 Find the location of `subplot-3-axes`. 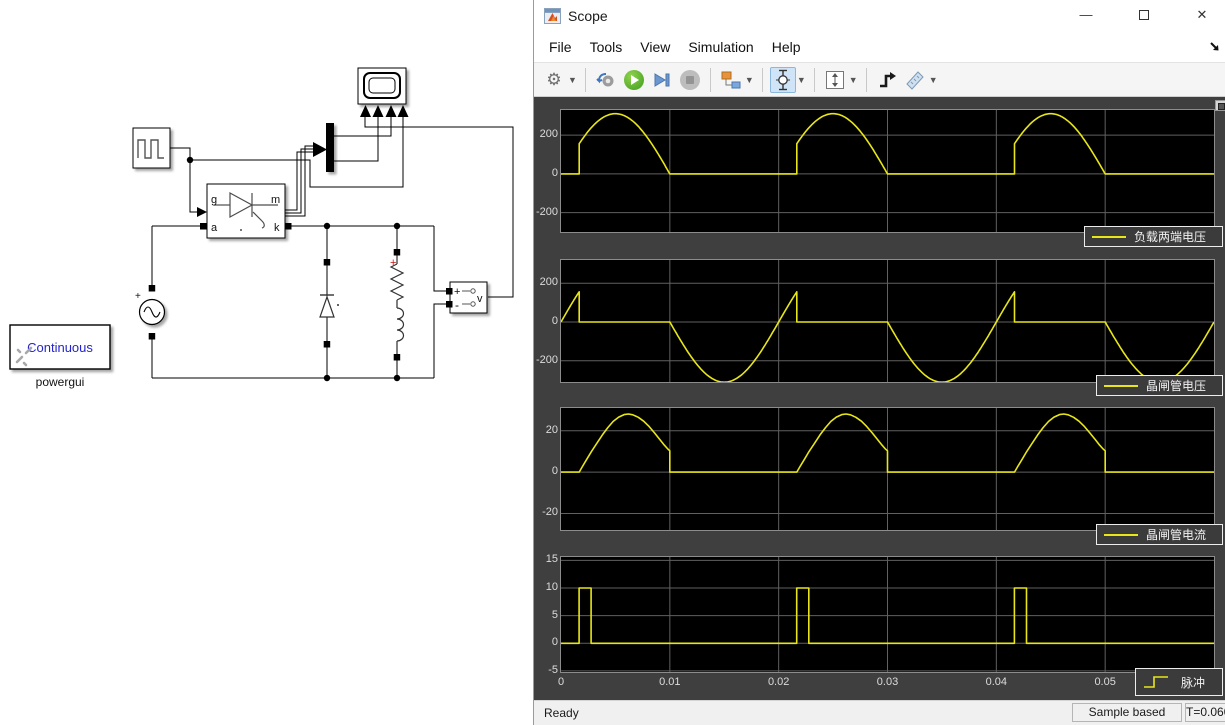

subplot-3-axes is located at coordinates (887, 469).